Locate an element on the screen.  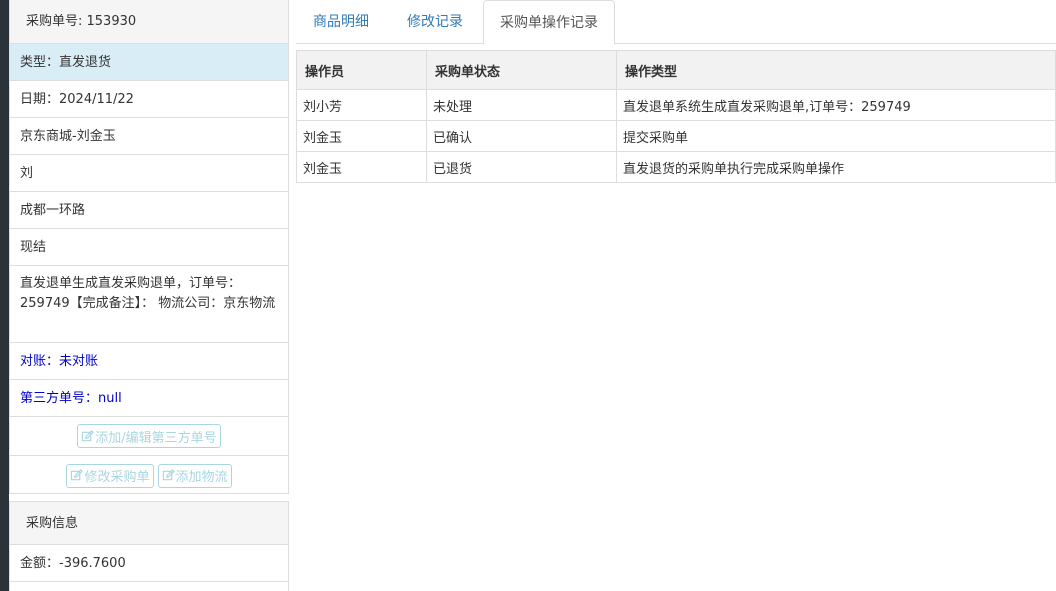
tab-operation-log: 采购单操作记录 is located at coordinates (549, 22).